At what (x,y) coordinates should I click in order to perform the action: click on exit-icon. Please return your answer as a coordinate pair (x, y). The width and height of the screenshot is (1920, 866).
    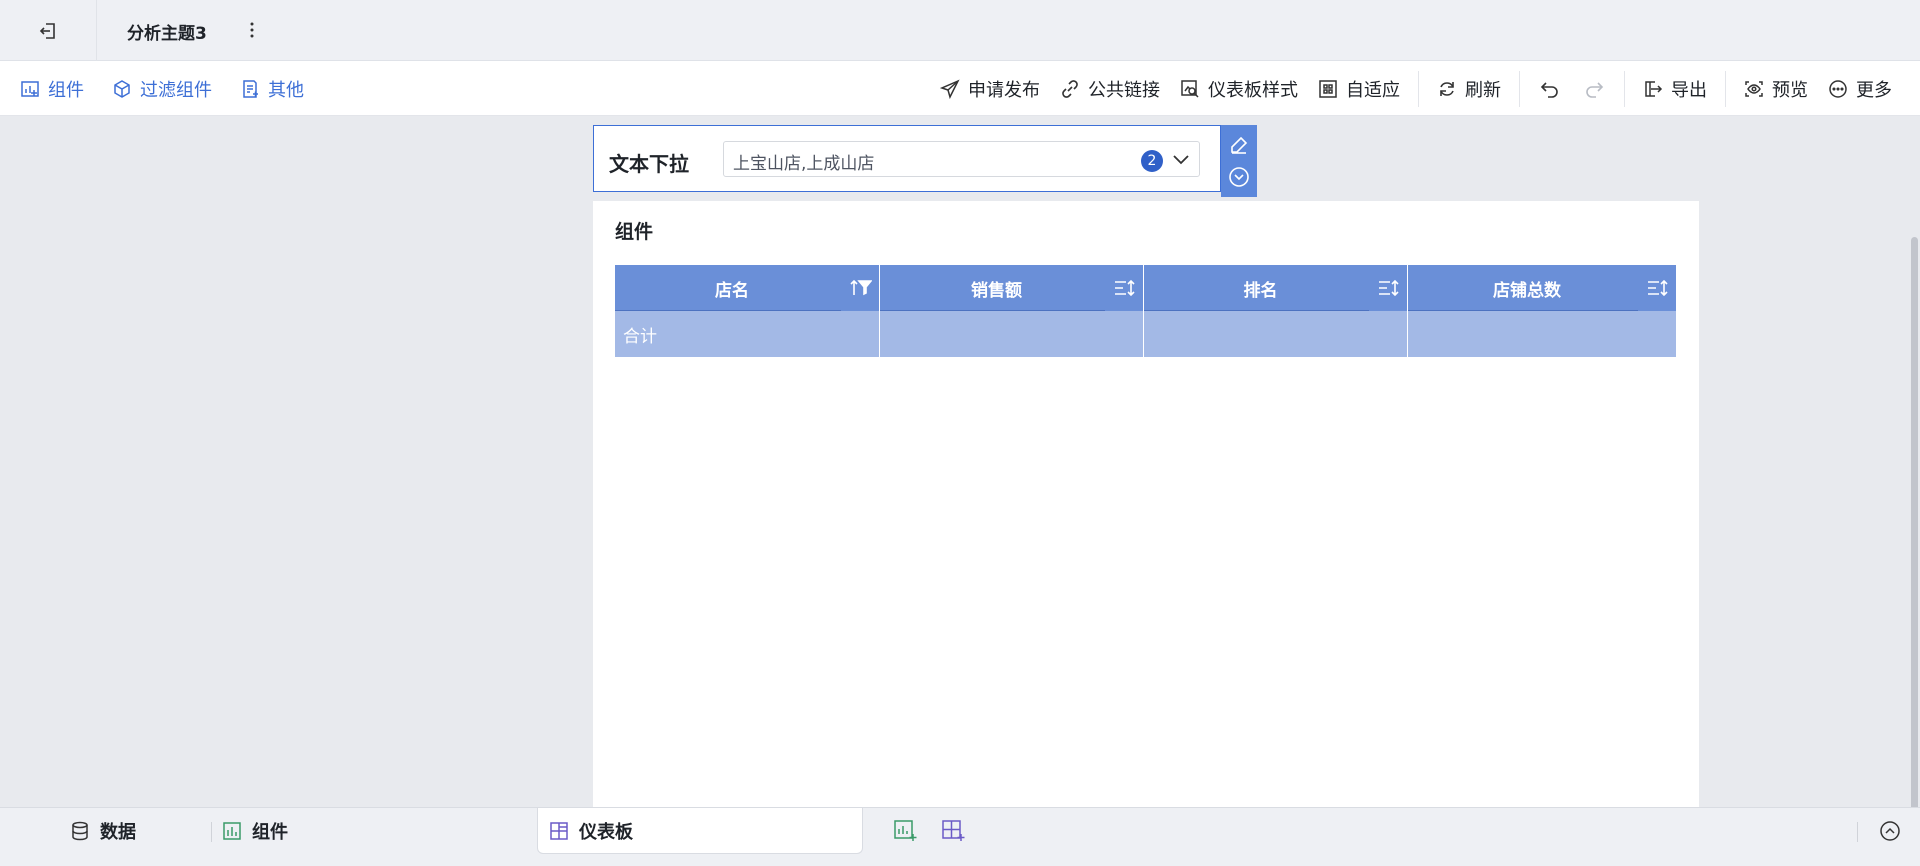
    Looking at the image, I should click on (47, 31).